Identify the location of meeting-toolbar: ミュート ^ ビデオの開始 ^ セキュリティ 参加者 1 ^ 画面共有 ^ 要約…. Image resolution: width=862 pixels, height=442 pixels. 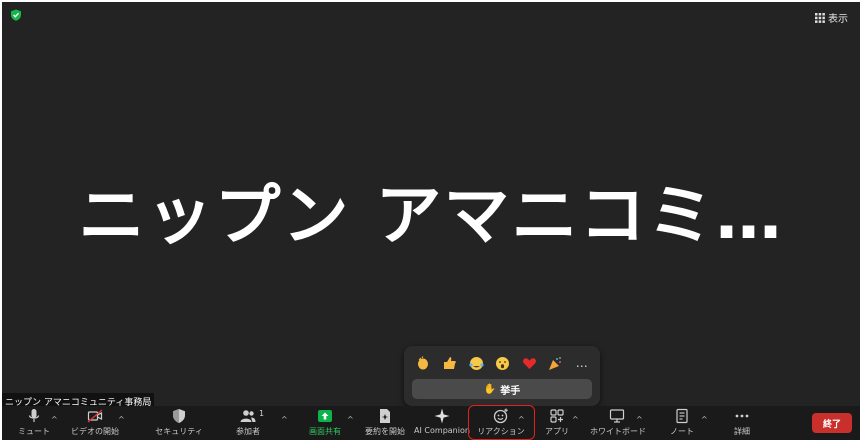
(431, 423).